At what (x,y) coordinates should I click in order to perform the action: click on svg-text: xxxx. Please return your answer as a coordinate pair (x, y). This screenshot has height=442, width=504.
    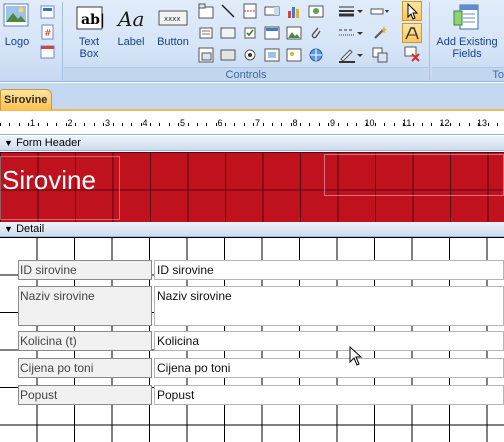
    Looking at the image, I should click on (172, 19).